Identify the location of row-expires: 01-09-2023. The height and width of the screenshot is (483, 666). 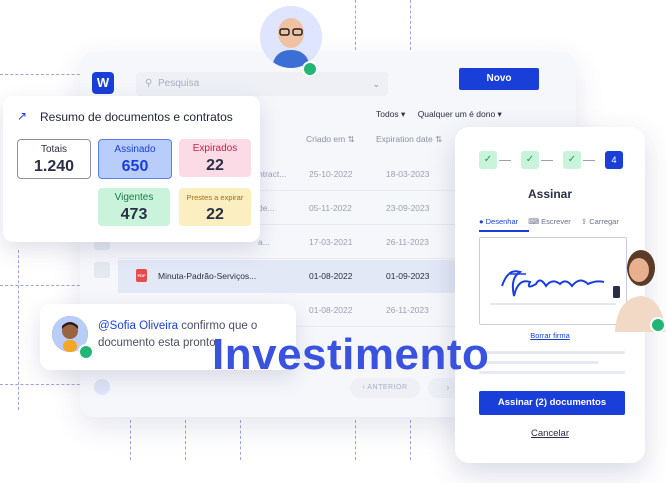
(408, 276).